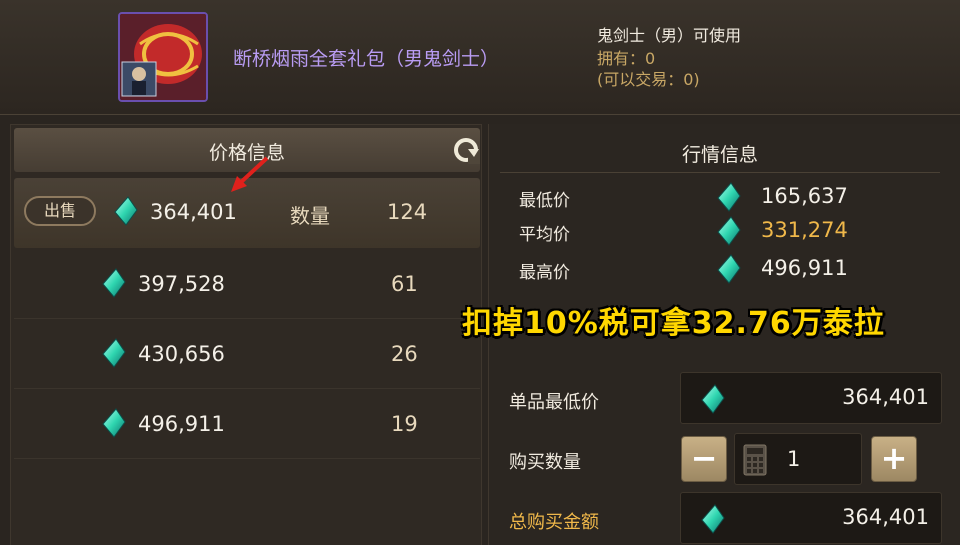 This screenshot has width=960, height=545. I want to click on listing-row: 430,656 26, so click(247, 353).